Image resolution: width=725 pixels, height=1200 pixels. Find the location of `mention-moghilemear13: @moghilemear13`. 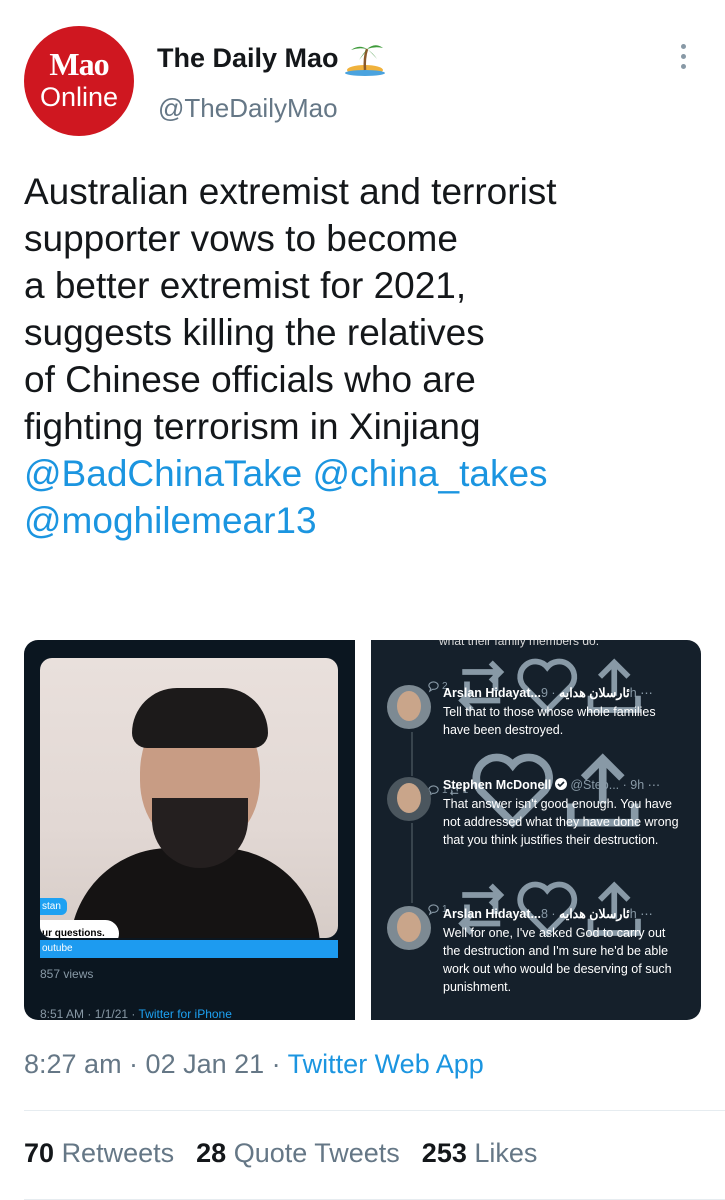

mention-moghilemear13: @moghilemear13 is located at coordinates (170, 520).